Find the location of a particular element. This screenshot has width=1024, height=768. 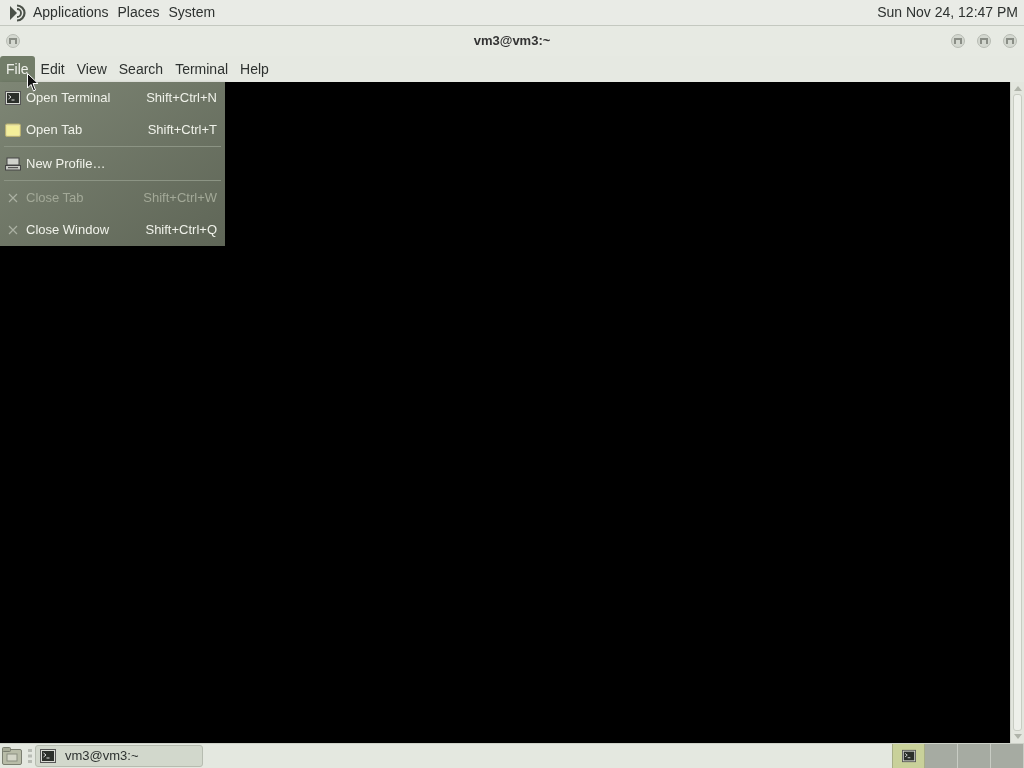

panel-menu: Places is located at coordinates (138, 12).